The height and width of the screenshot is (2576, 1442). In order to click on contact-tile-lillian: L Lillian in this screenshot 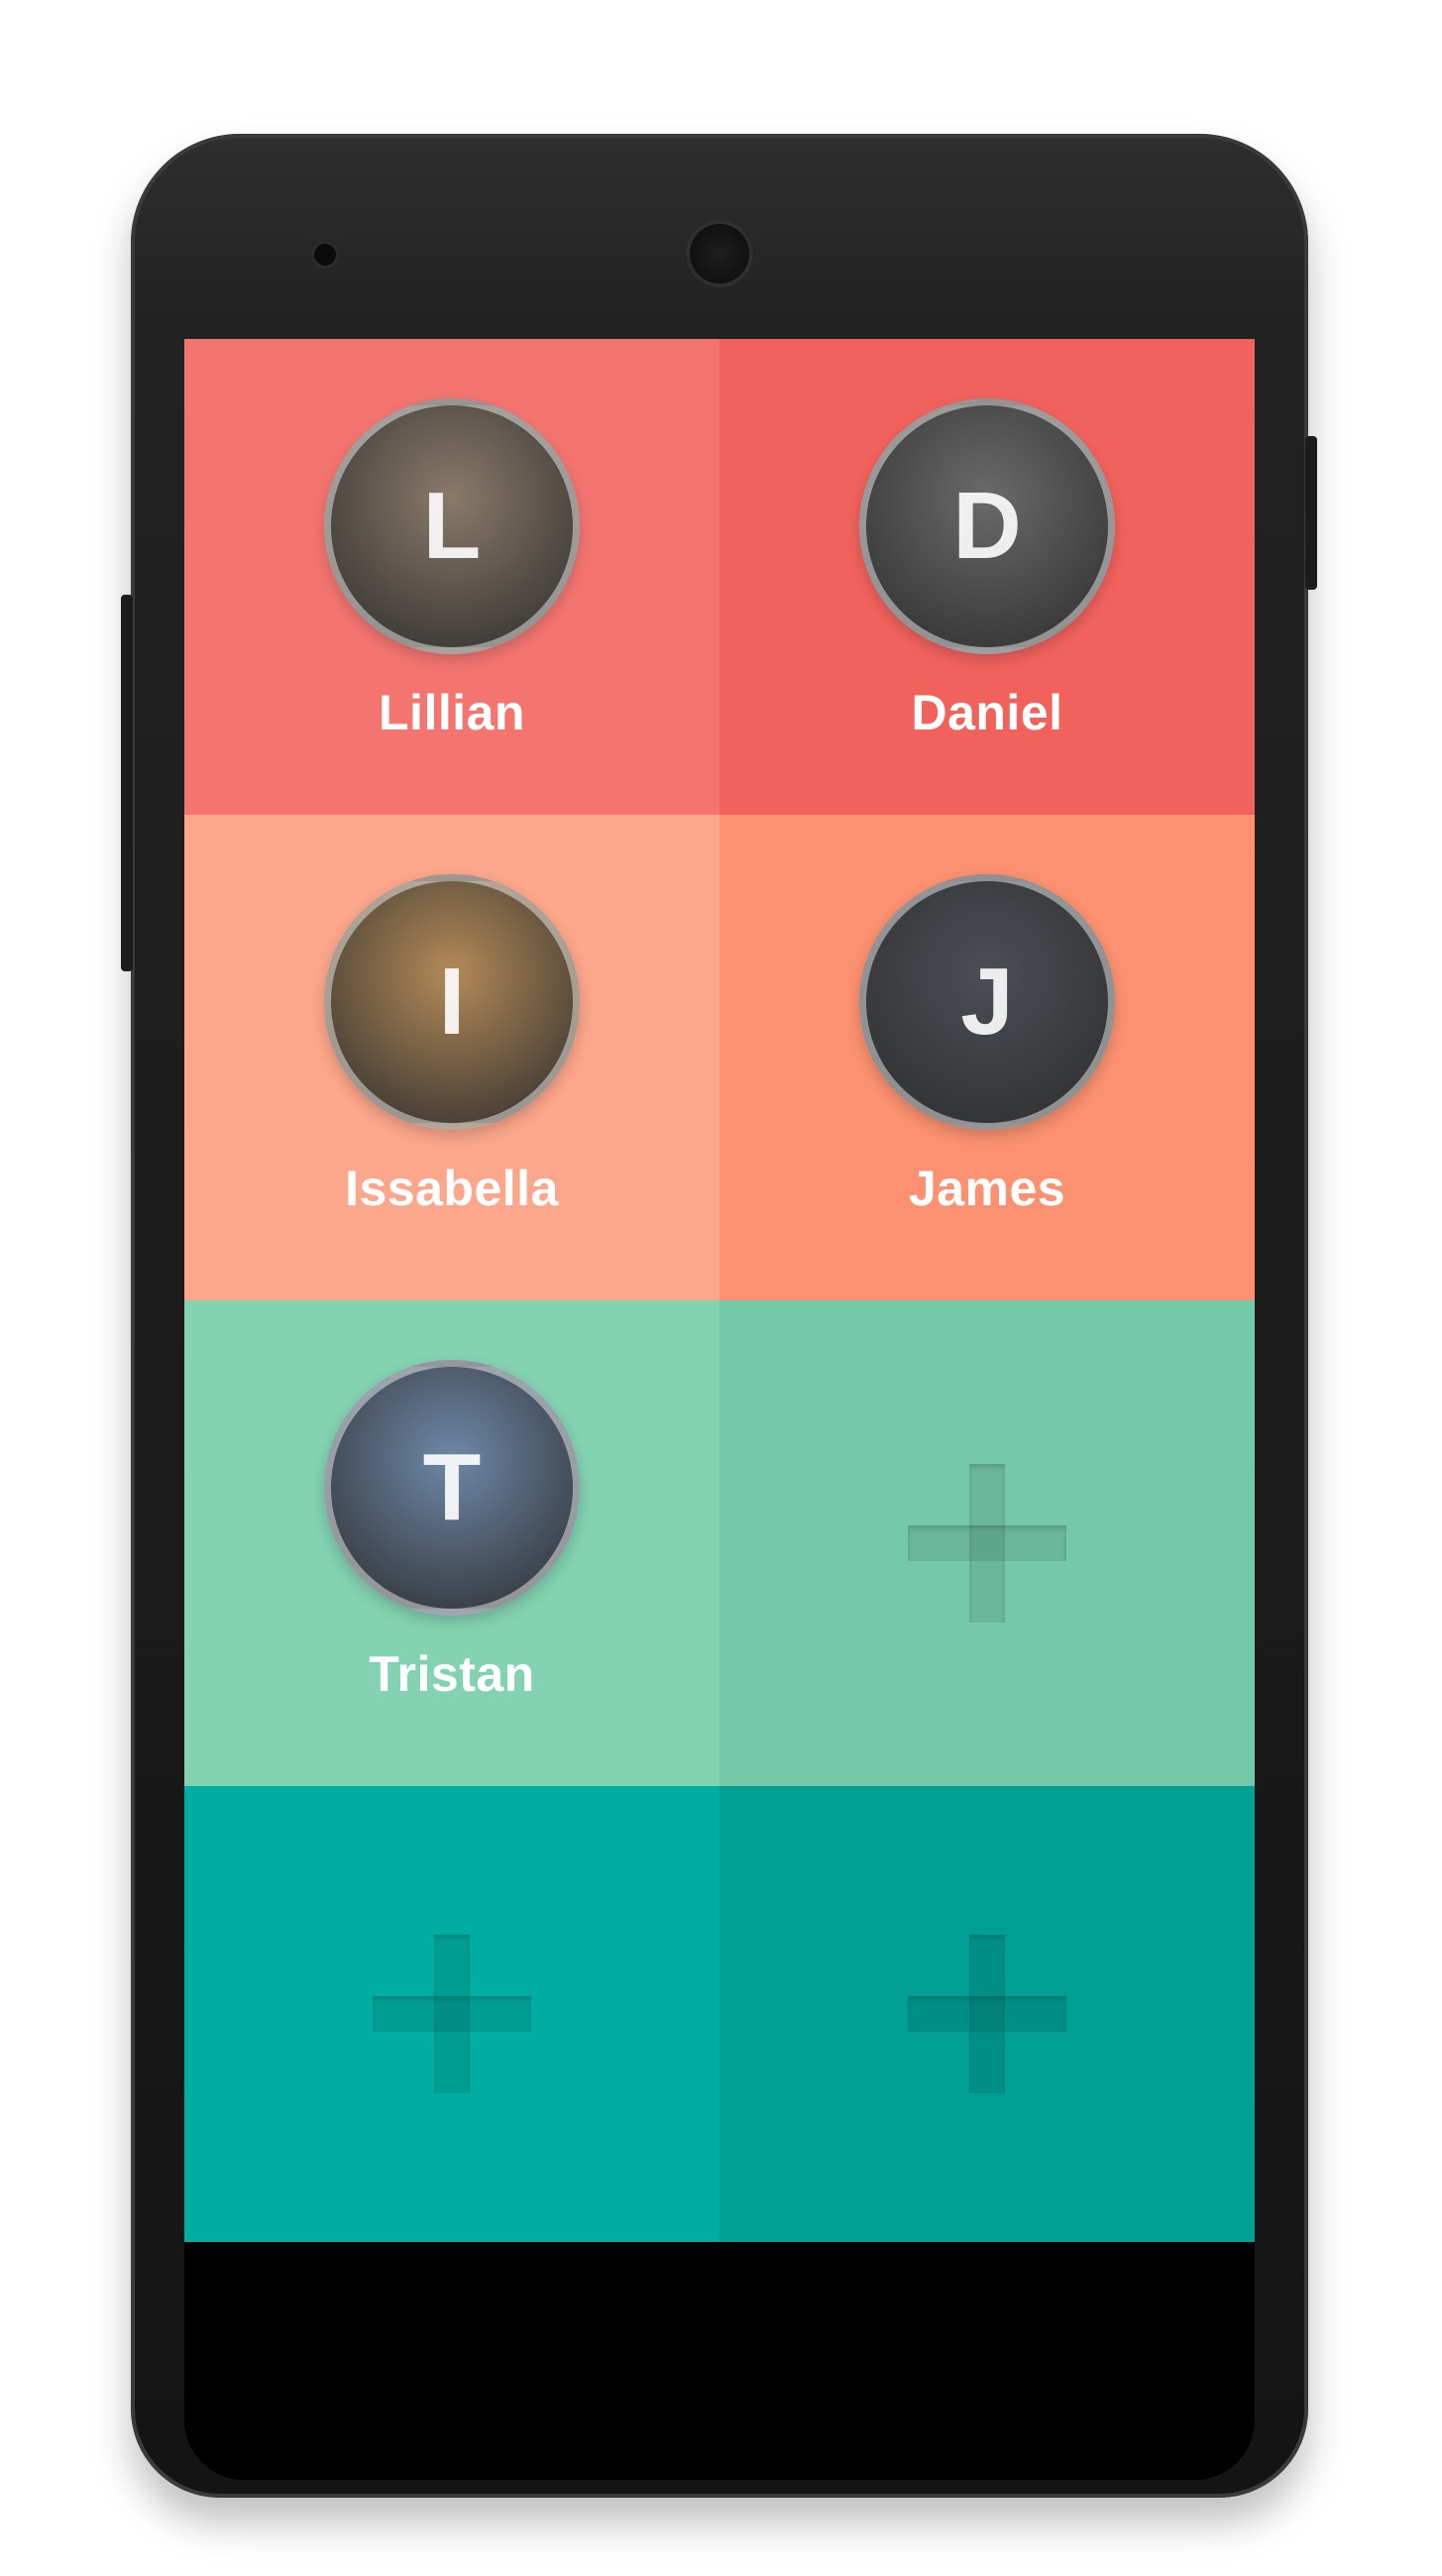, I will do `click(452, 577)`.